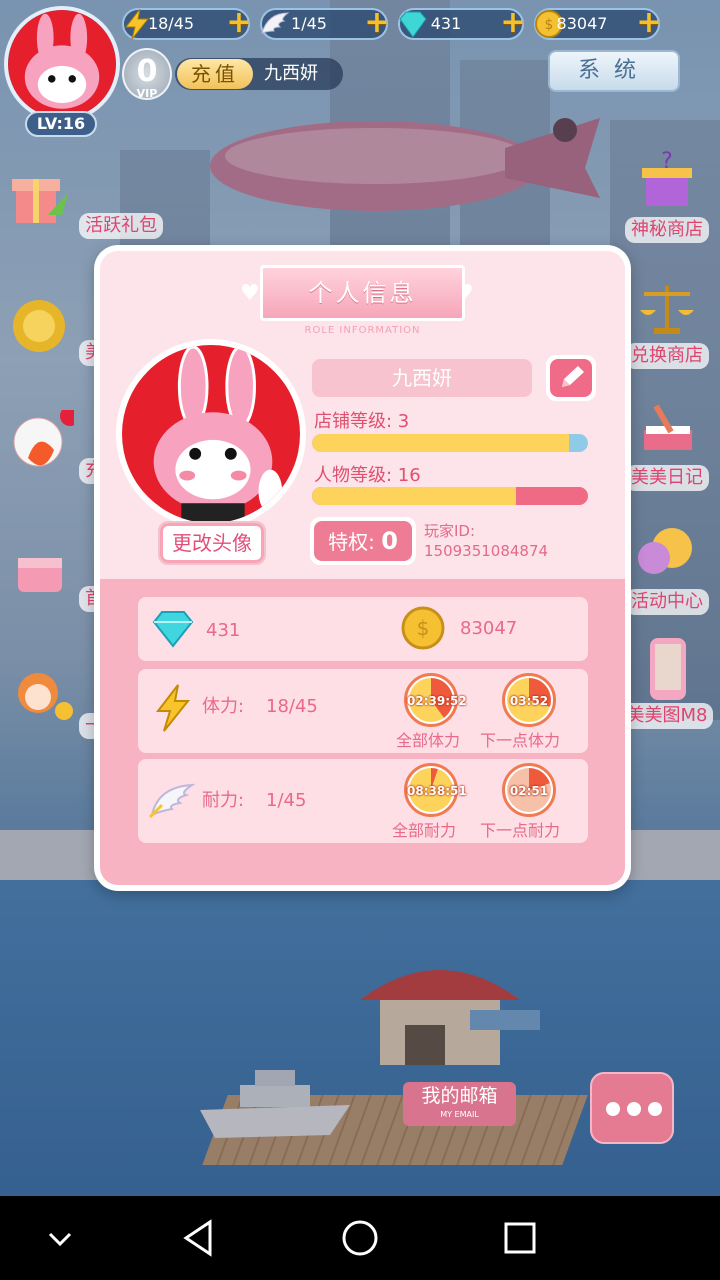 This screenshot has width=720, height=1280. Describe the element at coordinates (363, 801) in the screenshot. I see `endurance-row: 耐力: 1/45 08:38:51 全部耐力 02:51 下一点耐力` at that location.